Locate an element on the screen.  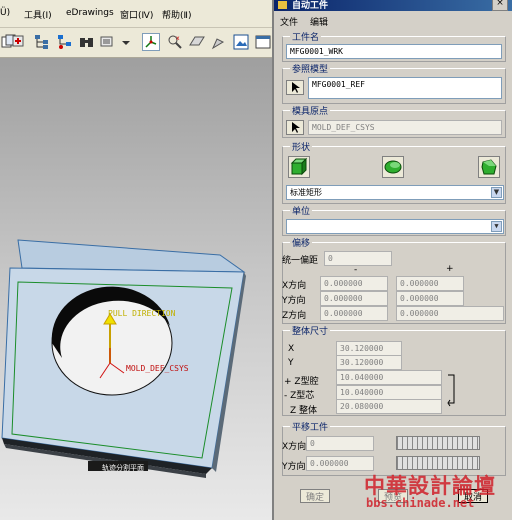
uniform-offset-label: 统一偏距 is located at coordinates (300, 261).